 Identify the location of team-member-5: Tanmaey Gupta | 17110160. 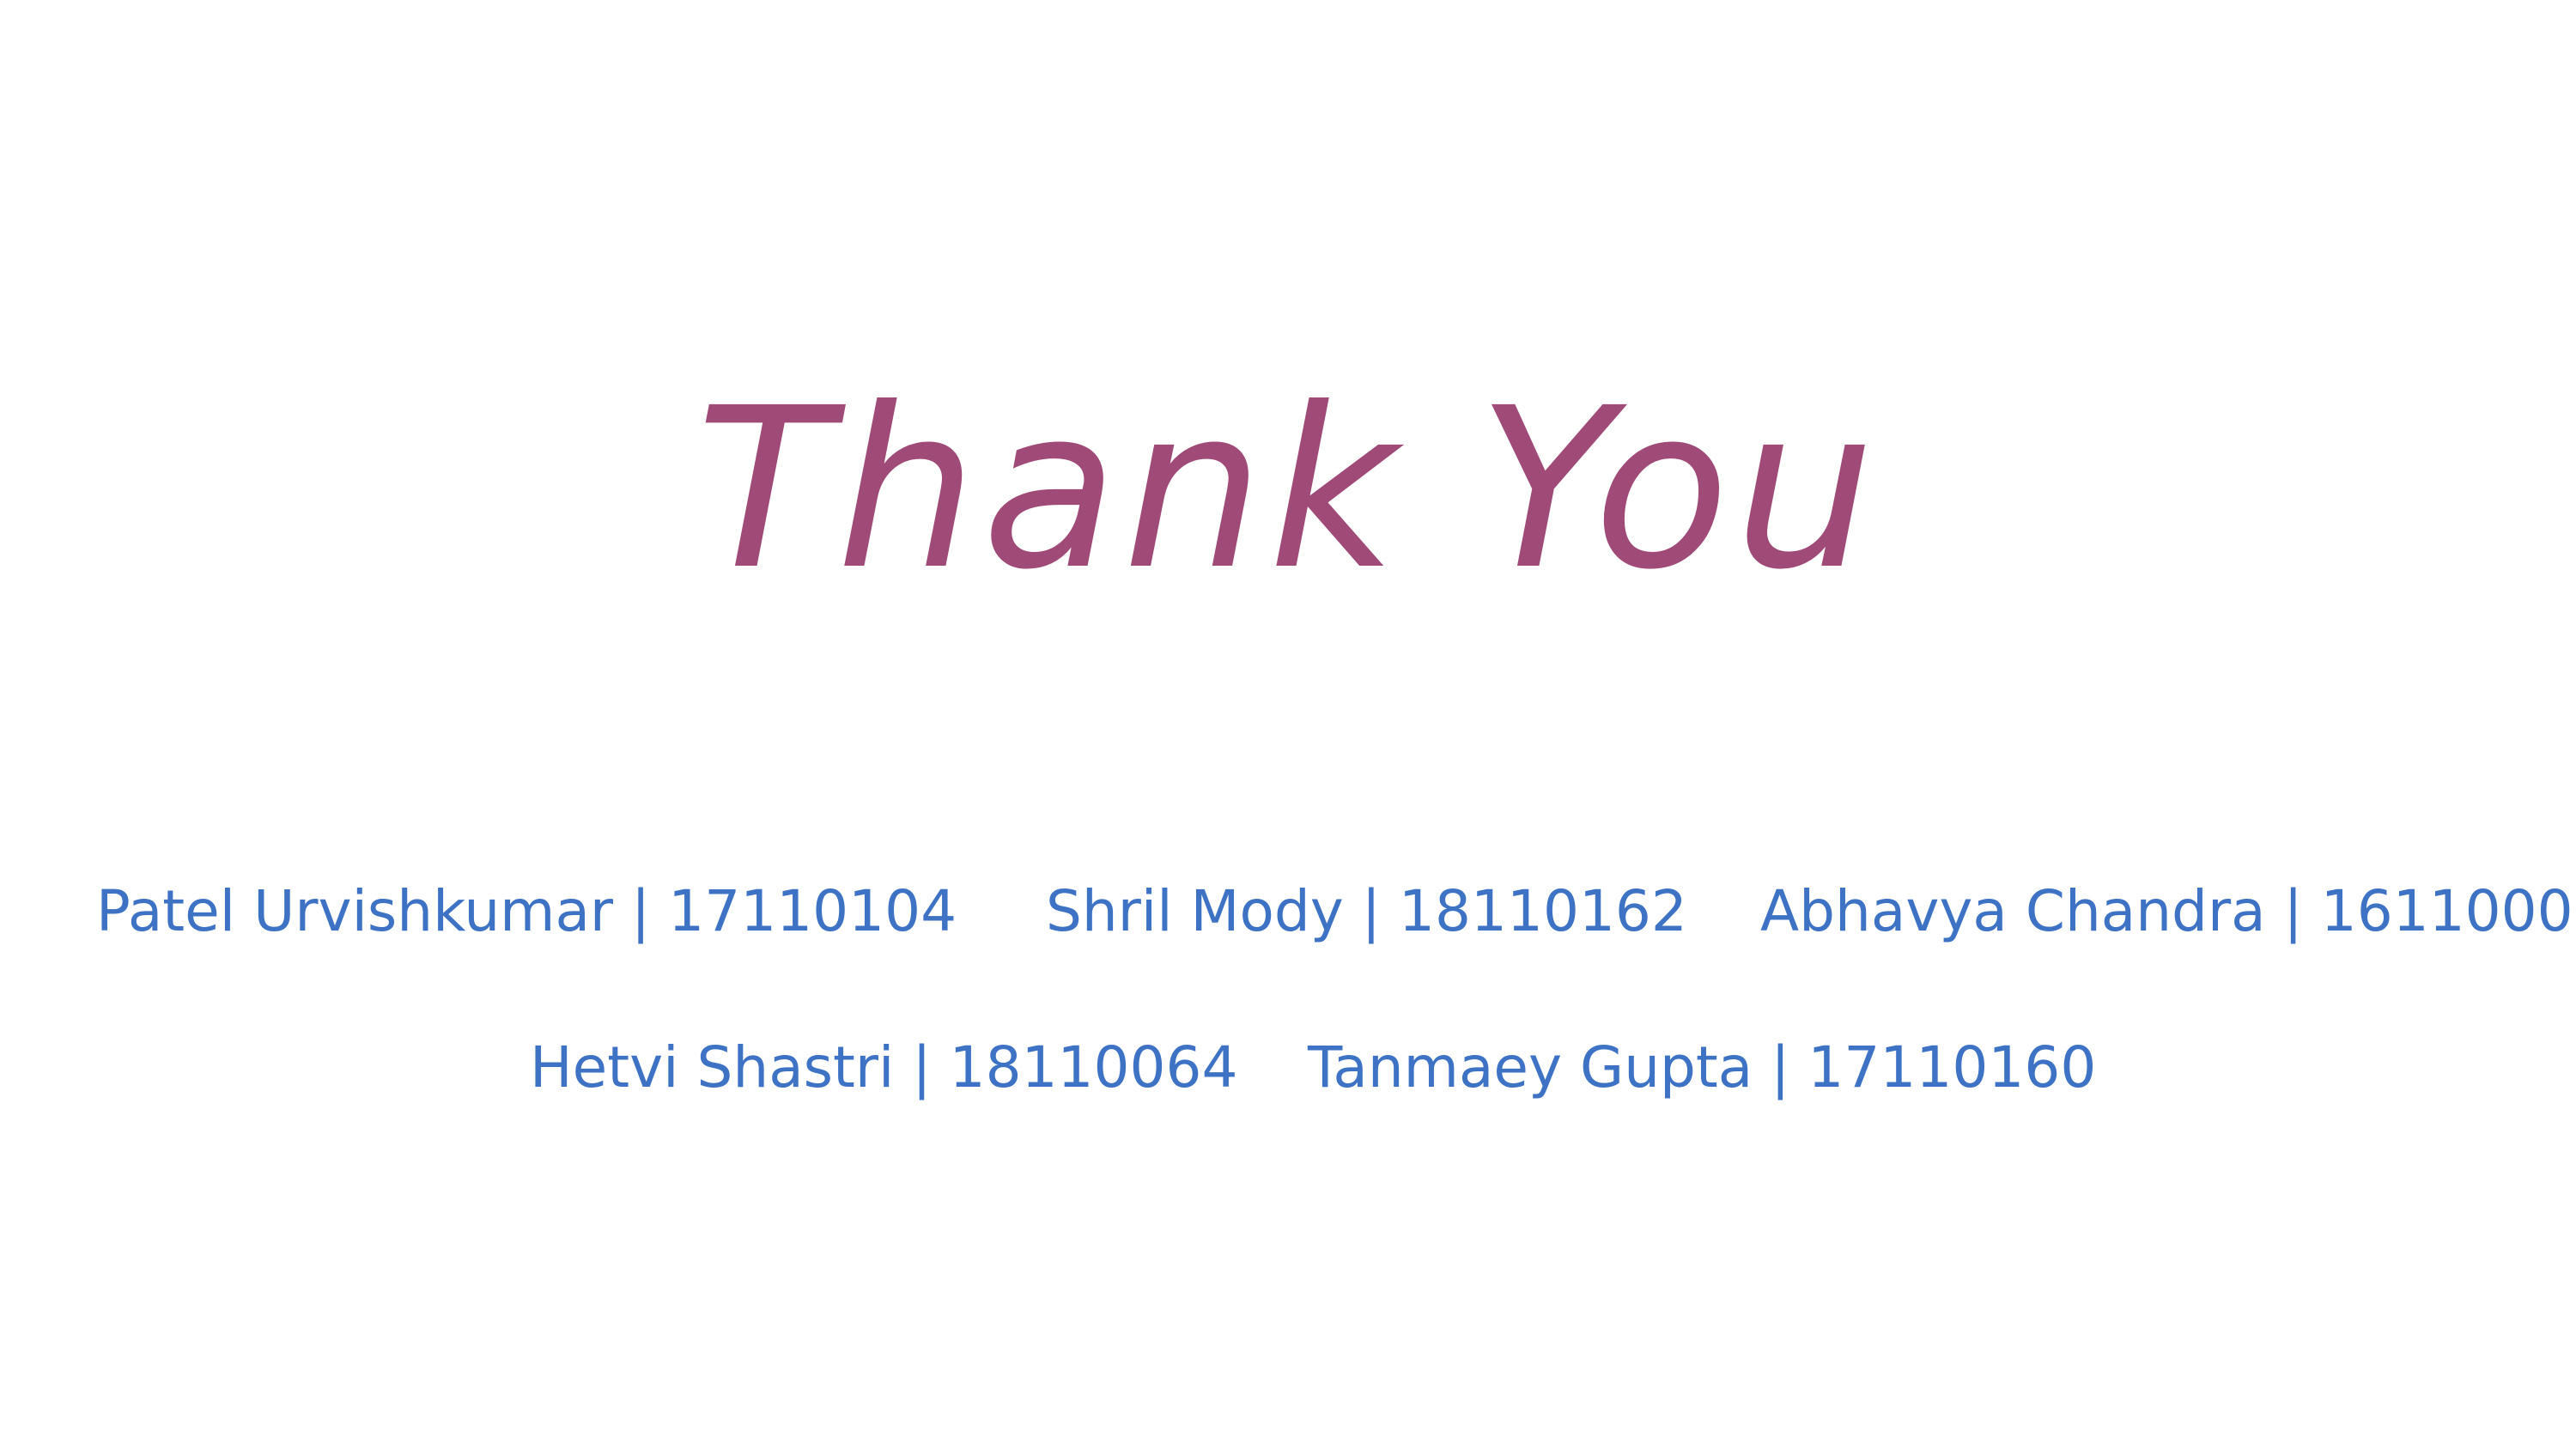
(1703, 1067).